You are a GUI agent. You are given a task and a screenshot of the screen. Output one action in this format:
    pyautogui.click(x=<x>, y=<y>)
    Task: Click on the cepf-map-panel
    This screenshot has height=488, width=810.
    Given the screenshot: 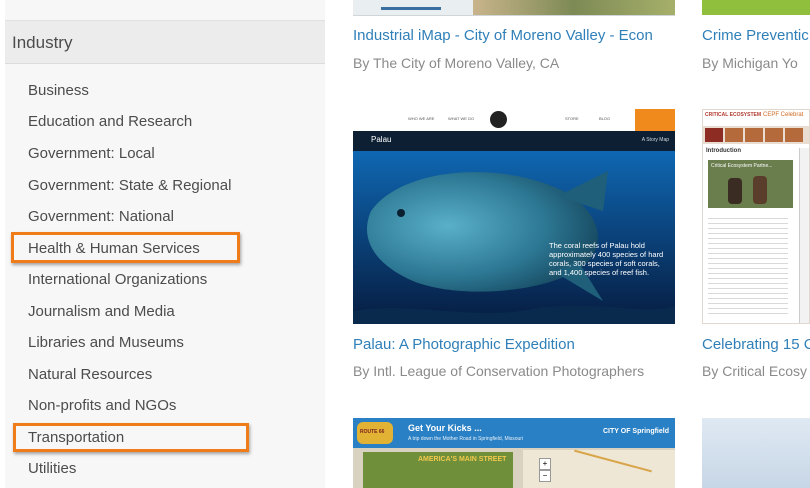 What is the action you would take?
    pyautogui.click(x=804, y=235)
    